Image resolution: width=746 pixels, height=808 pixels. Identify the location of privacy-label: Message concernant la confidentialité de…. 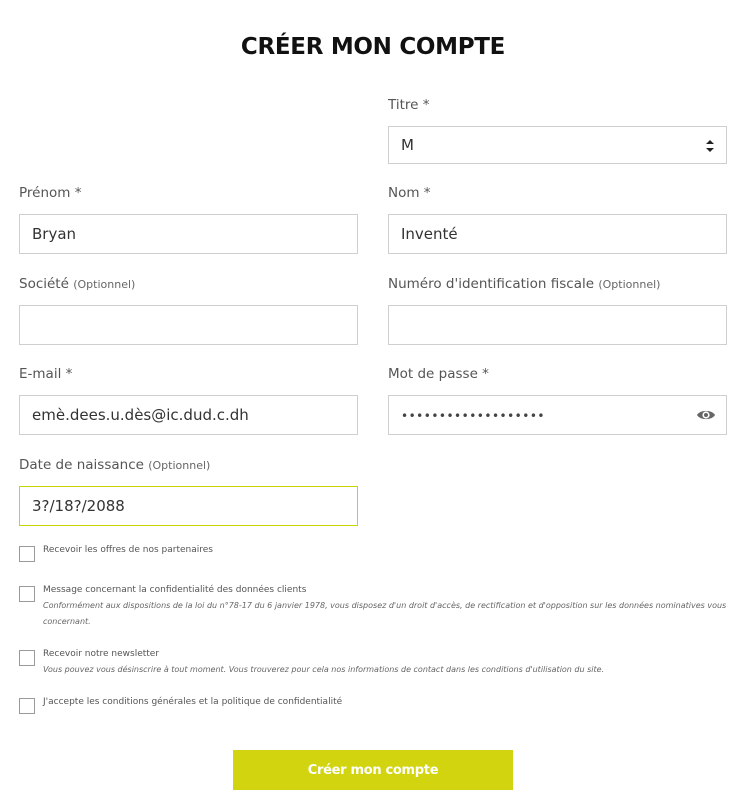
(175, 590).